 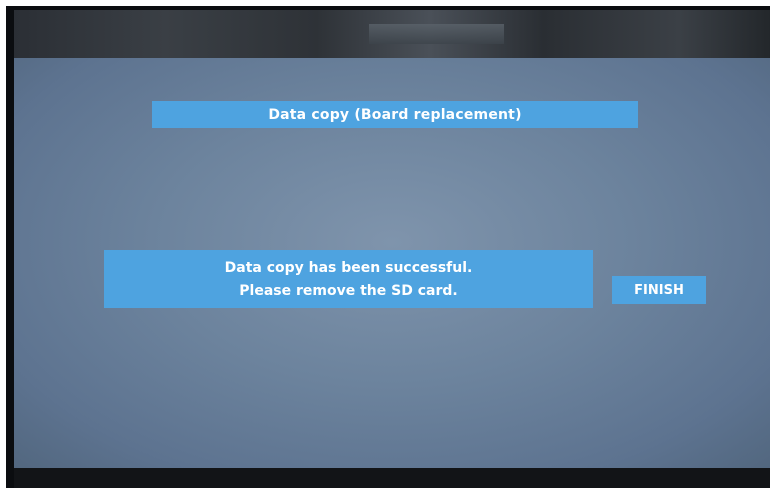 What do you see at coordinates (436, 34) in the screenshot?
I see `reflection-mark` at bounding box center [436, 34].